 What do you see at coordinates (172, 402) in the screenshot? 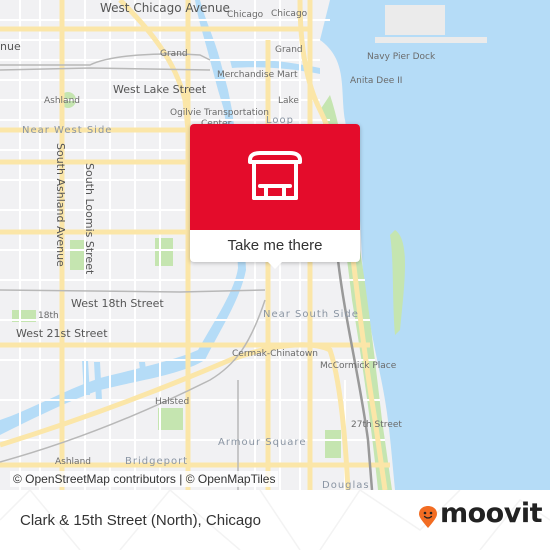
I see `map-label: Halsted` at bounding box center [172, 402].